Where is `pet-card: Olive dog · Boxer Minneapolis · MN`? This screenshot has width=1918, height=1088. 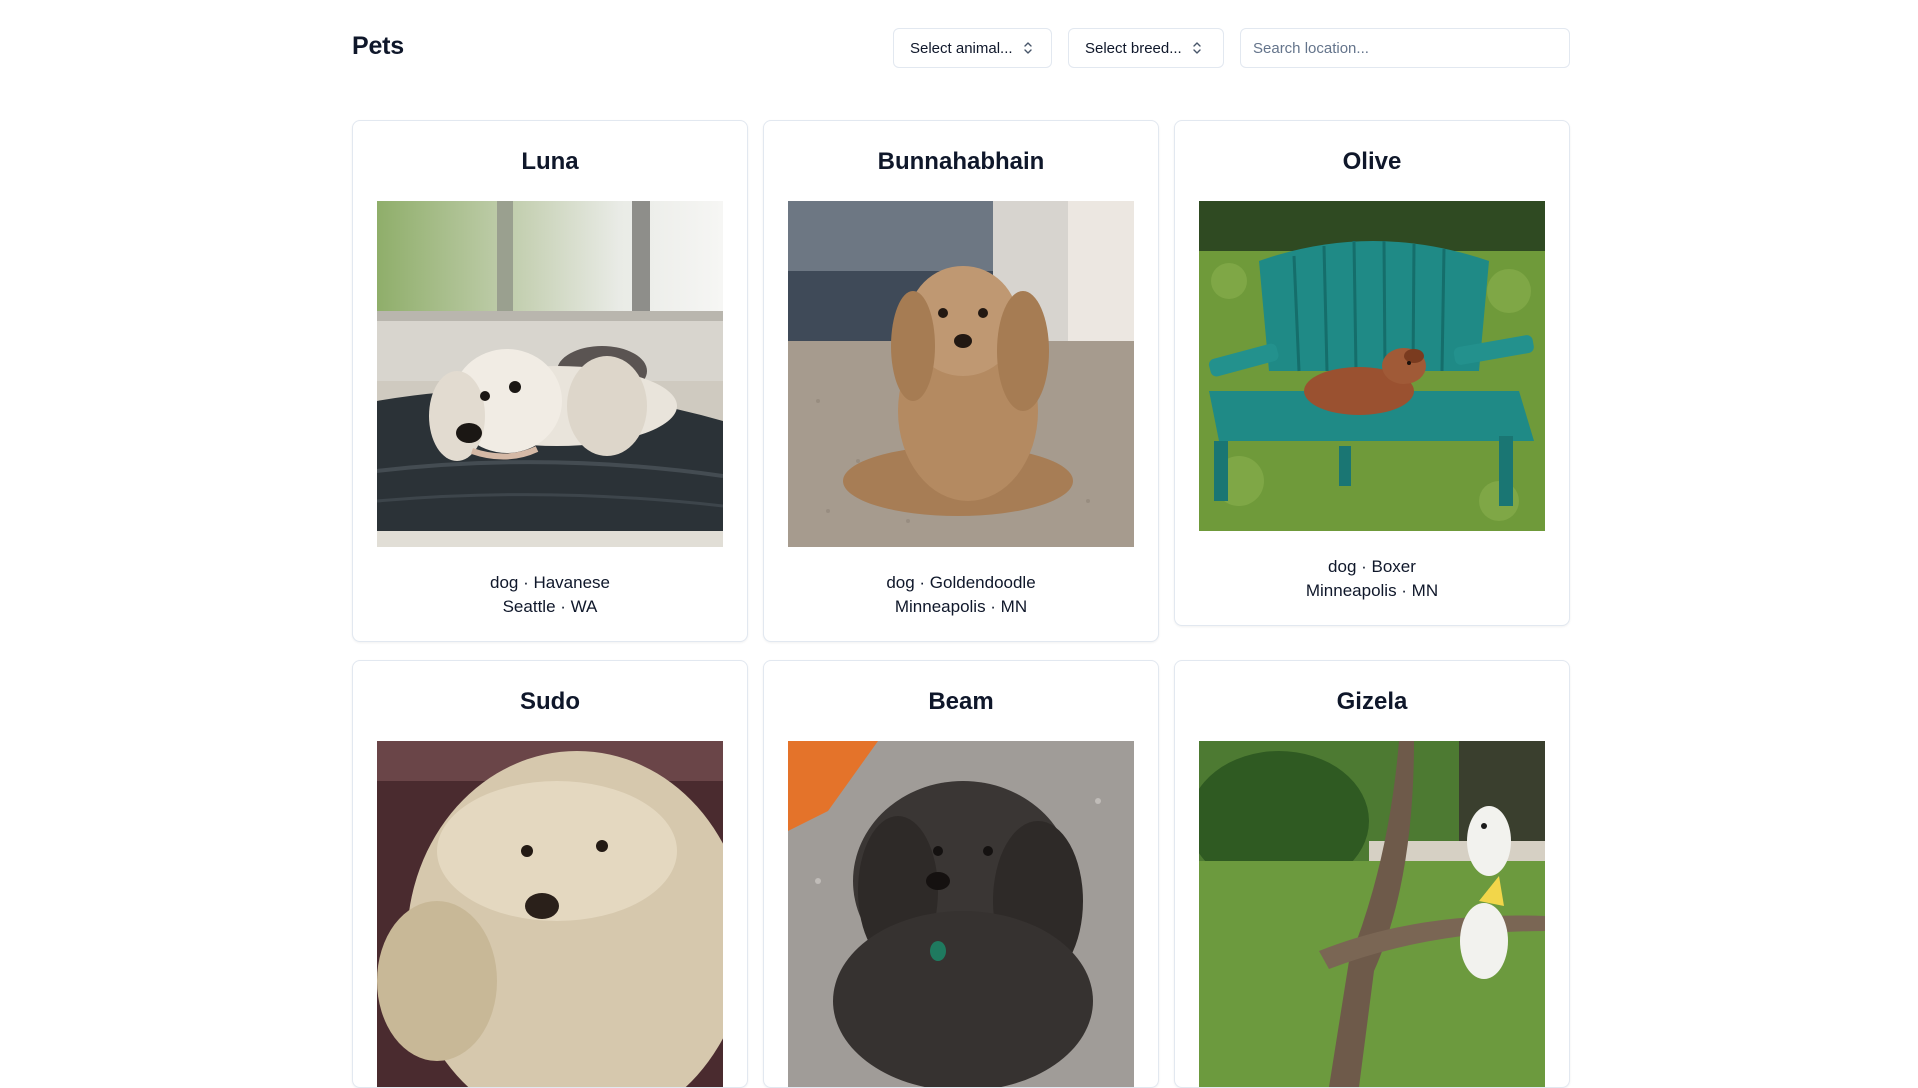
pet-card: Olive dog · Boxer Minneapolis · MN is located at coordinates (1372, 373).